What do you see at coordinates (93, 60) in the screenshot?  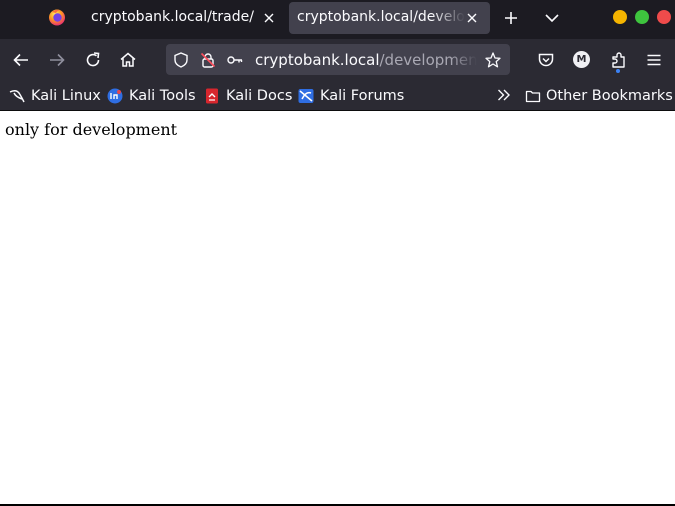 I see `reload-icon` at bounding box center [93, 60].